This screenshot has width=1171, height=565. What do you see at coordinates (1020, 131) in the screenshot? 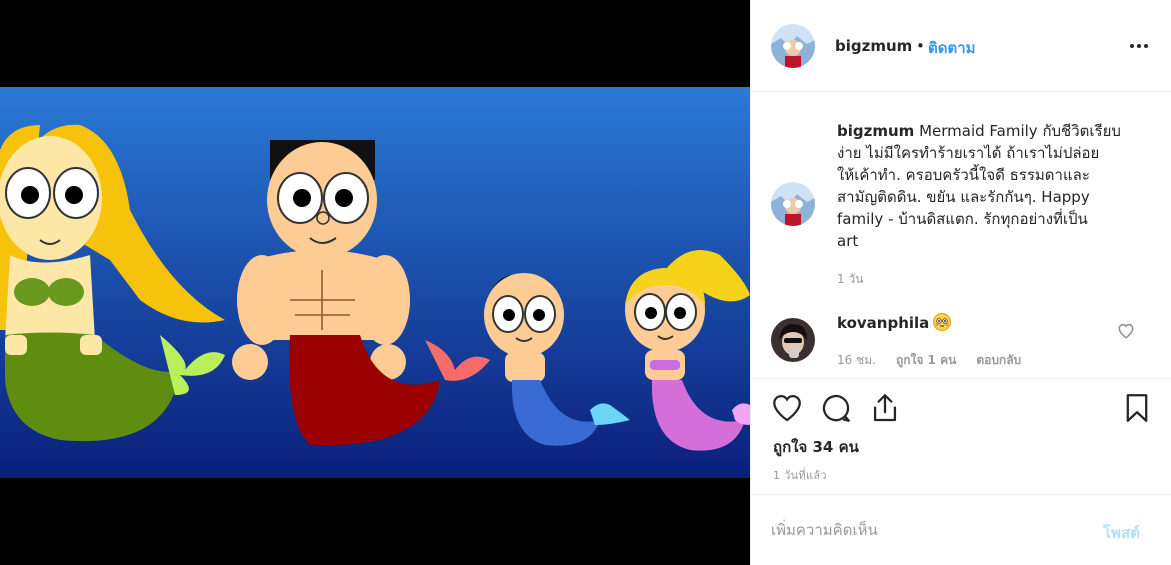
I see `caption-line: Mermaid Family กับชีวิตเรียบ` at bounding box center [1020, 131].